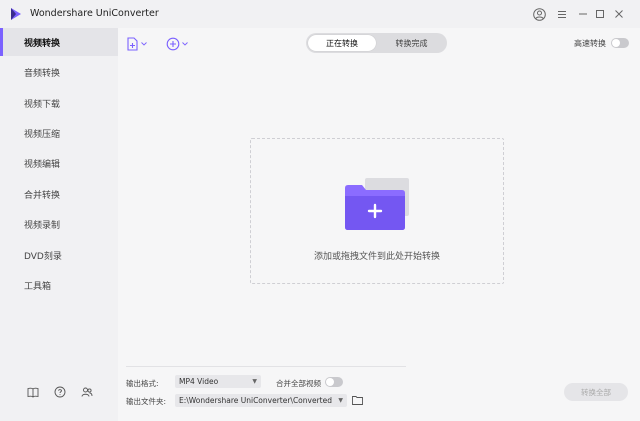 This screenshot has width=640, height=421. What do you see at coordinates (596, 392) in the screenshot?
I see `start-all-button: 转换全部` at bounding box center [596, 392].